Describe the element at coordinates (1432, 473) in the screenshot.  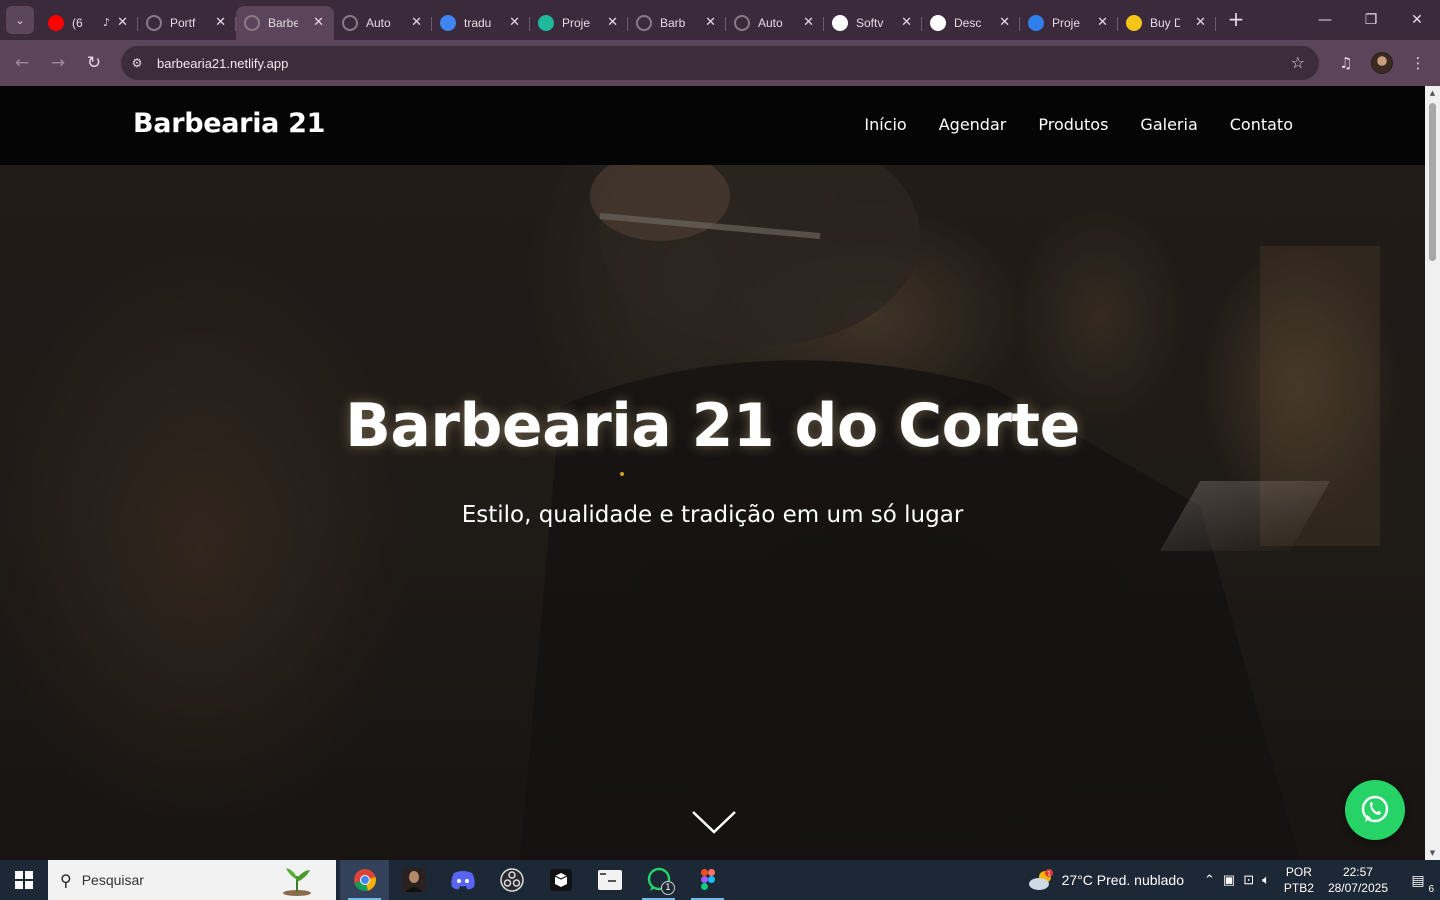
I see `page-scrollbar: ▲ ▼` at that location.